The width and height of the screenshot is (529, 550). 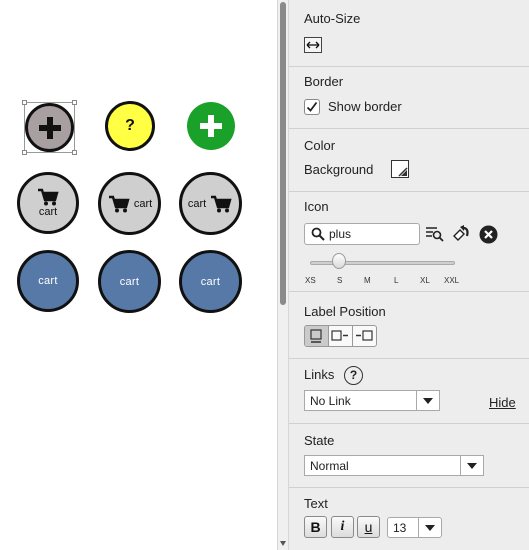 I want to click on link-dropdown-value: No Link, so click(x=330, y=401).